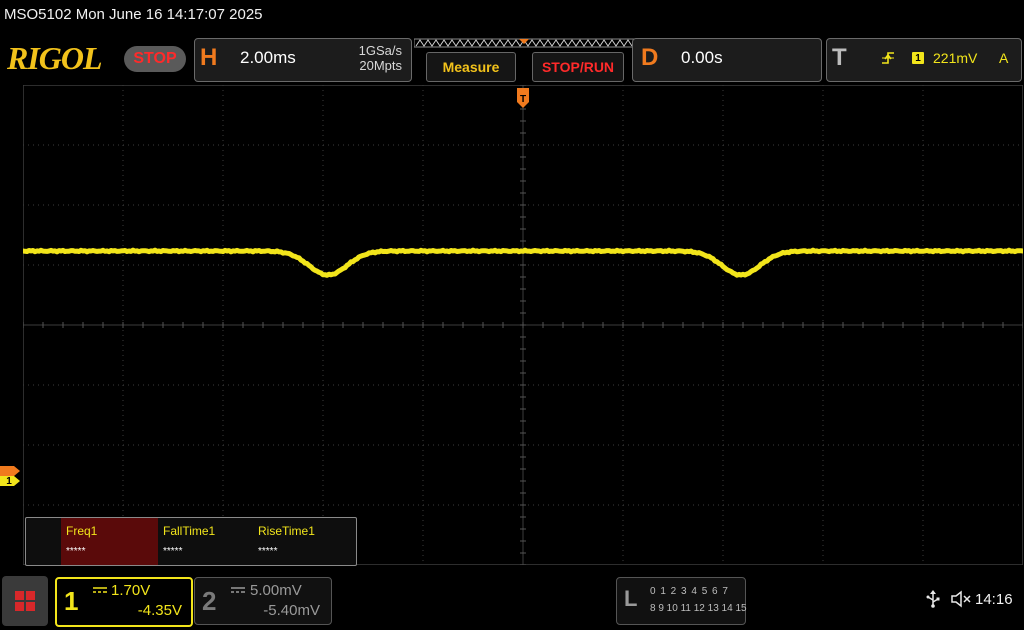 The width and height of the screenshot is (1024, 630). What do you see at coordinates (189, 531) in the screenshot?
I see `measurement-name: FallTime1` at bounding box center [189, 531].